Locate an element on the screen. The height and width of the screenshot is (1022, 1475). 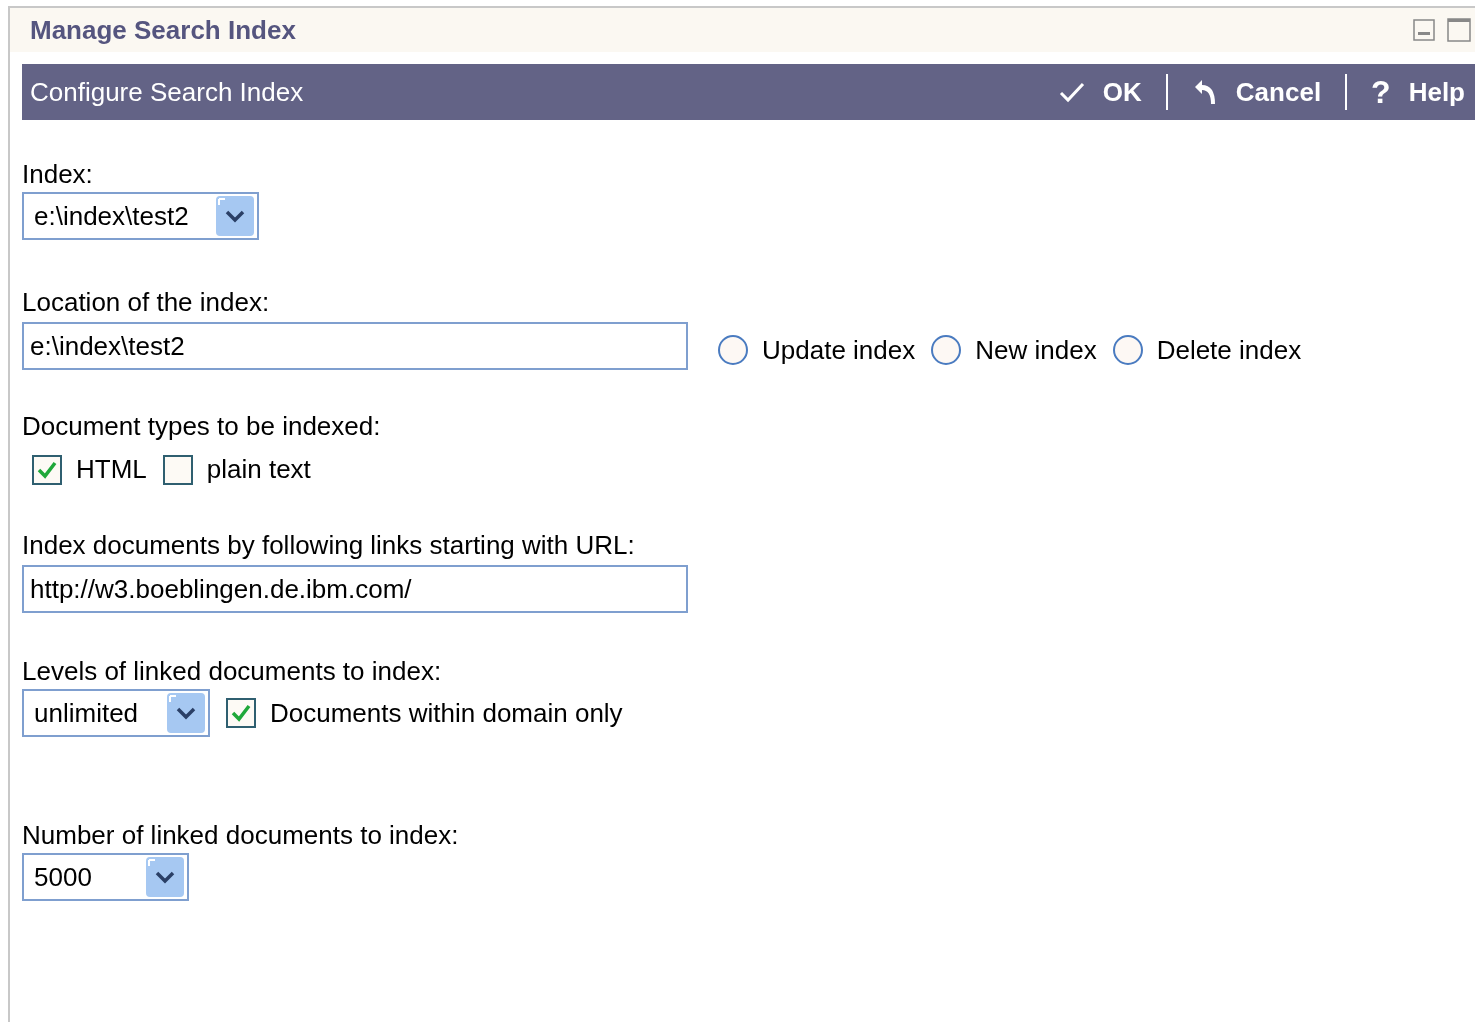
dropdown: e:\index\test2 is located at coordinates (140, 216).